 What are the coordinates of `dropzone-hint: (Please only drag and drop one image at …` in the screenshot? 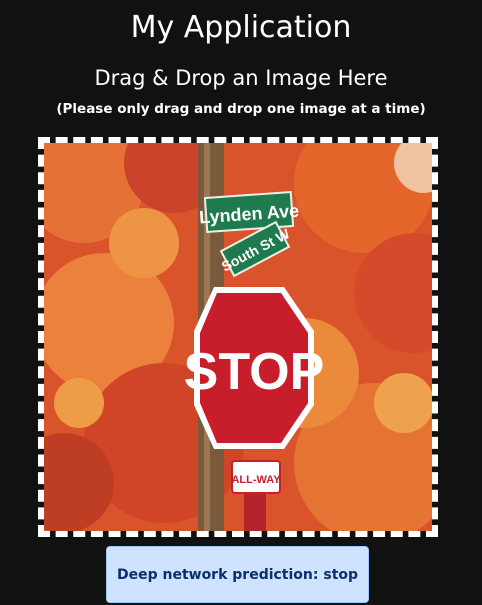 It's located at (241, 109).